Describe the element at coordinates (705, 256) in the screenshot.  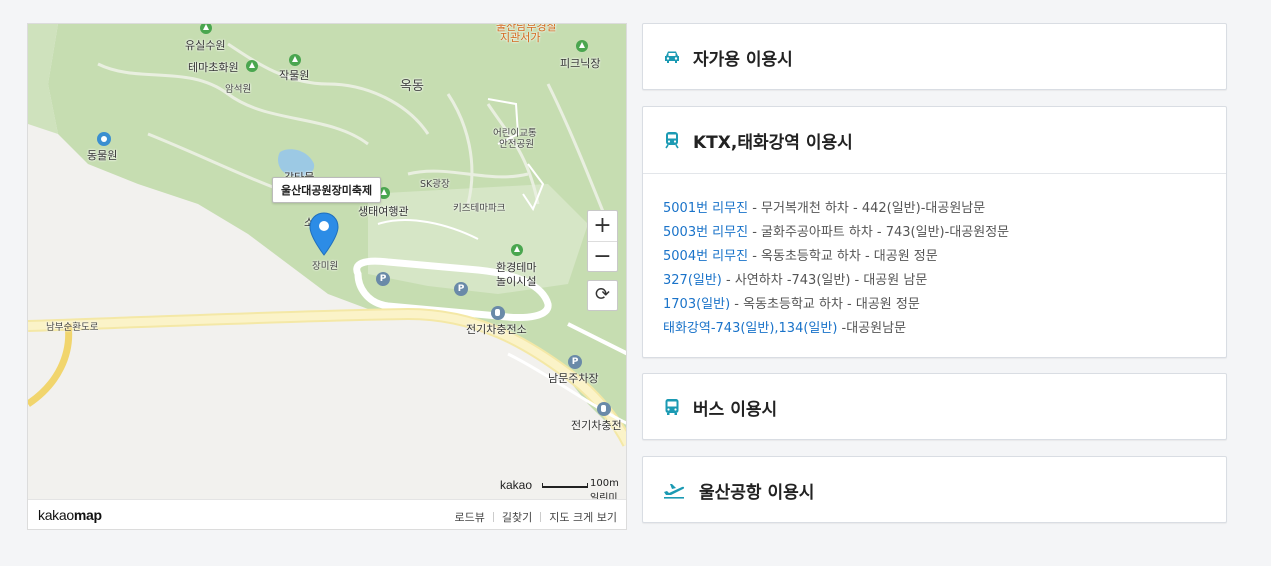
I see `route-name: 5004번 리무진` at that location.